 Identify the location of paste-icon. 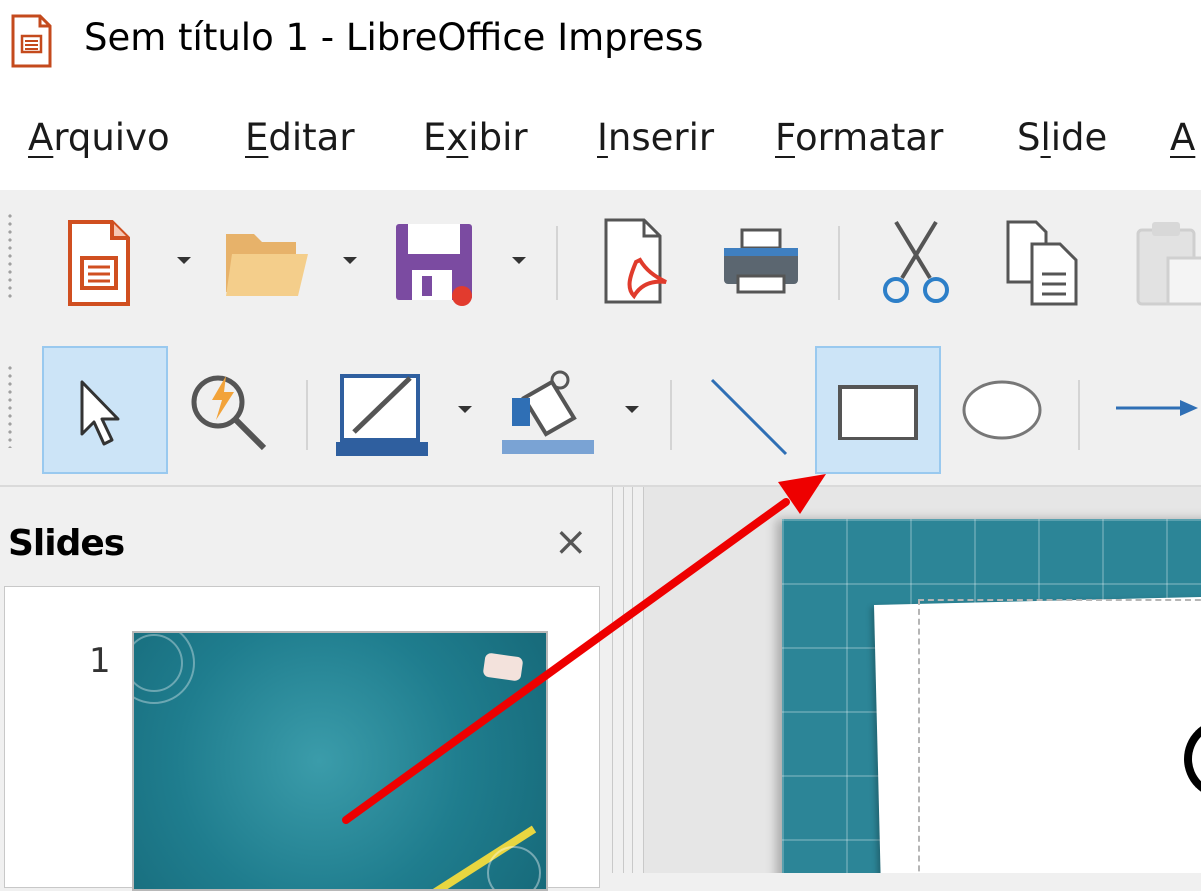
(1166, 265).